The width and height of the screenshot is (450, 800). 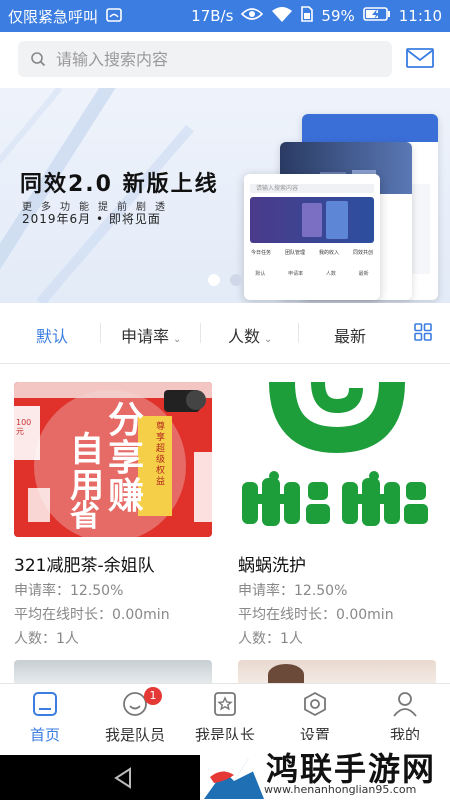 I want to click on art-char-zhuan: 赚, so click(x=126, y=496).